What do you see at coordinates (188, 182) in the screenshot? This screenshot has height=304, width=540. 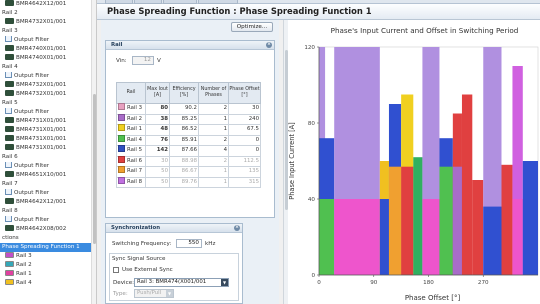 I see `table-row: Rail 8 50 89.76 1 315` at bounding box center [188, 182].